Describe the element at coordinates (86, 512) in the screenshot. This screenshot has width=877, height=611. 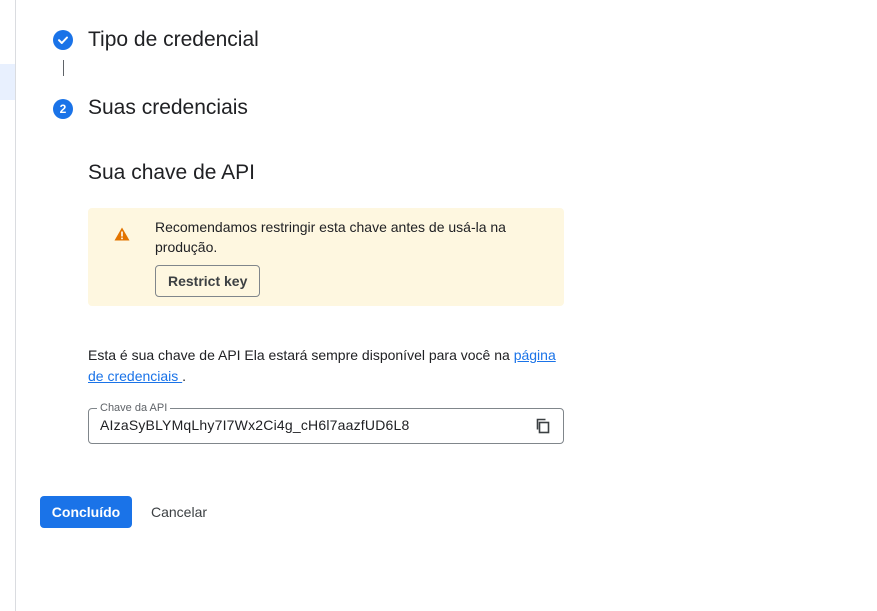
I see `done-button: Concluído` at that location.